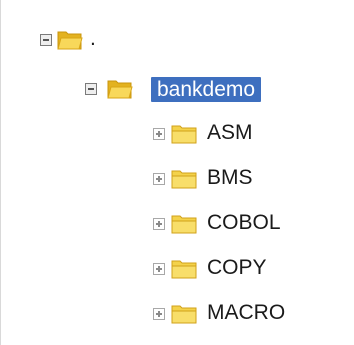 The image size is (354, 345). I want to click on tree-node-macro: MACRO, so click(166, 313).